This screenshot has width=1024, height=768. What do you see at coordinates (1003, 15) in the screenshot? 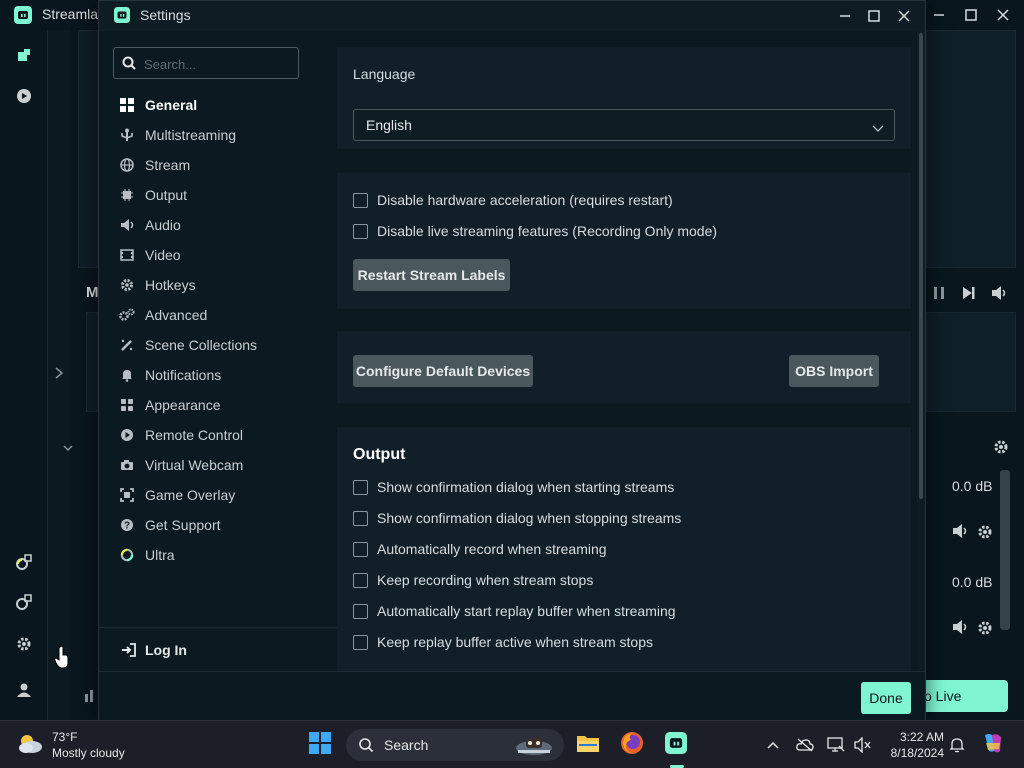
I see `main-close-button` at bounding box center [1003, 15].